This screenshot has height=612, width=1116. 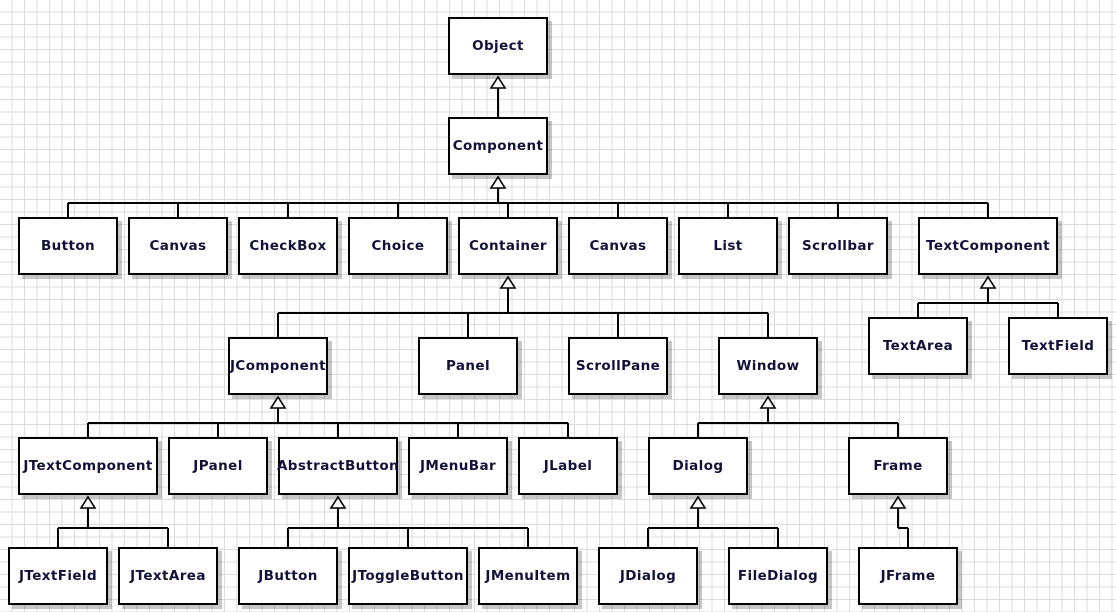 I want to click on class-box-label: JComponent, so click(x=278, y=366).